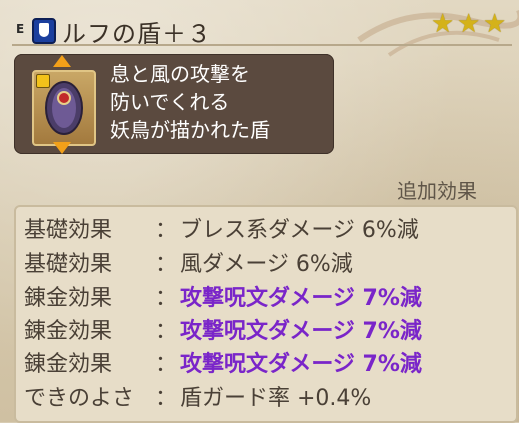 Image resolution: width=519 pixels, height=423 pixels. Describe the element at coordinates (170, 102) in the screenshot. I see `description-line: 防いでくれる` at that location.